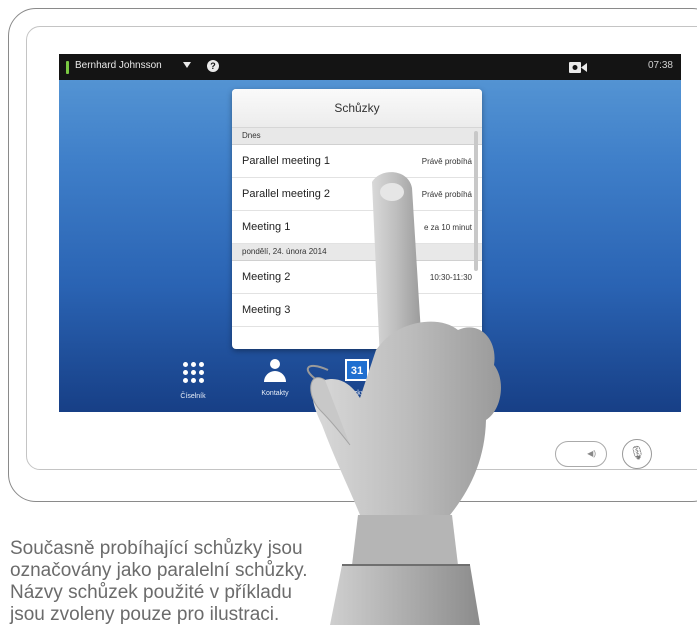 The image size is (697, 626). Describe the element at coordinates (370, 67) in the screenshot. I see `status-bar: Bernhard Johnsson ? 07:38` at that location.